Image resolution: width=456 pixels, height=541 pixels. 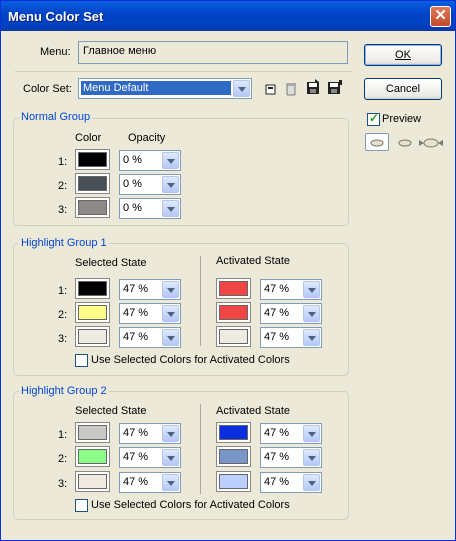 I want to click on preview-label: Preview, so click(x=402, y=119).